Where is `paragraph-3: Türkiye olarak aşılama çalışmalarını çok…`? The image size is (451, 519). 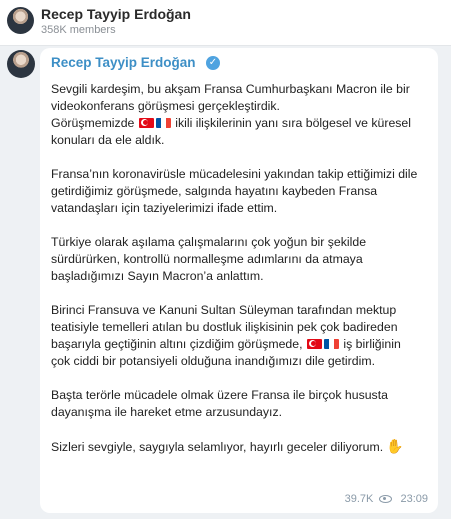
paragraph-3: Türkiye olarak aşılama çalışmalarını çok… is located at coordinates (241, 259).